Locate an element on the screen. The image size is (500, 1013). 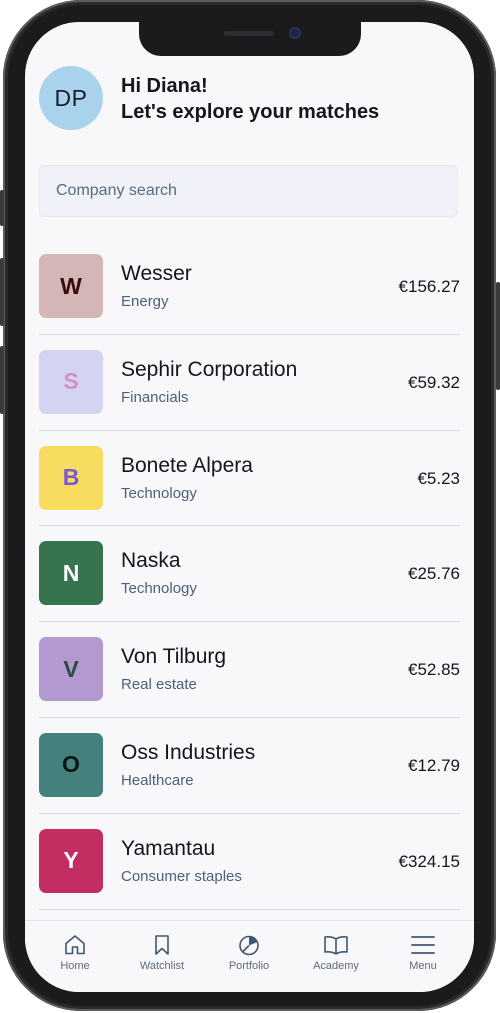
company-name: Yamantau is located at coordinates (168, 848).